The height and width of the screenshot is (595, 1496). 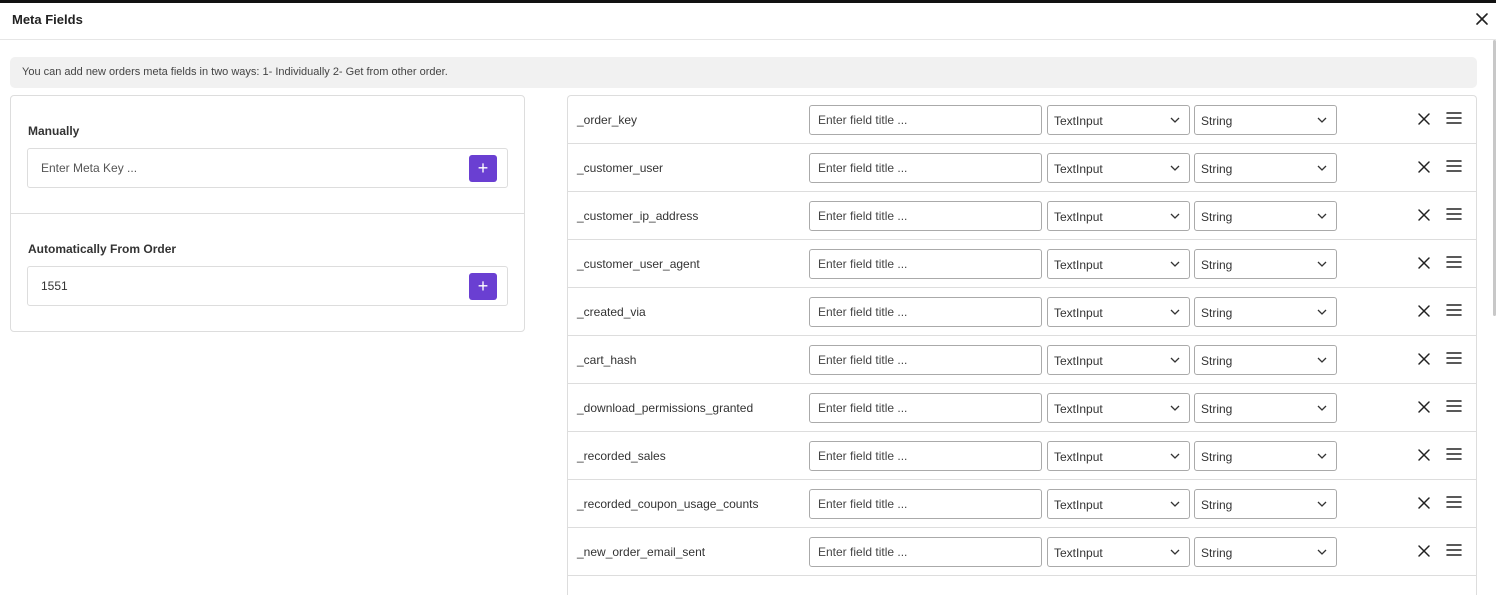 What do you see at coordinates (620, 168) in the screenshot?
I see `meta-field-key: _customer_user` at bounding box center [620, 168].